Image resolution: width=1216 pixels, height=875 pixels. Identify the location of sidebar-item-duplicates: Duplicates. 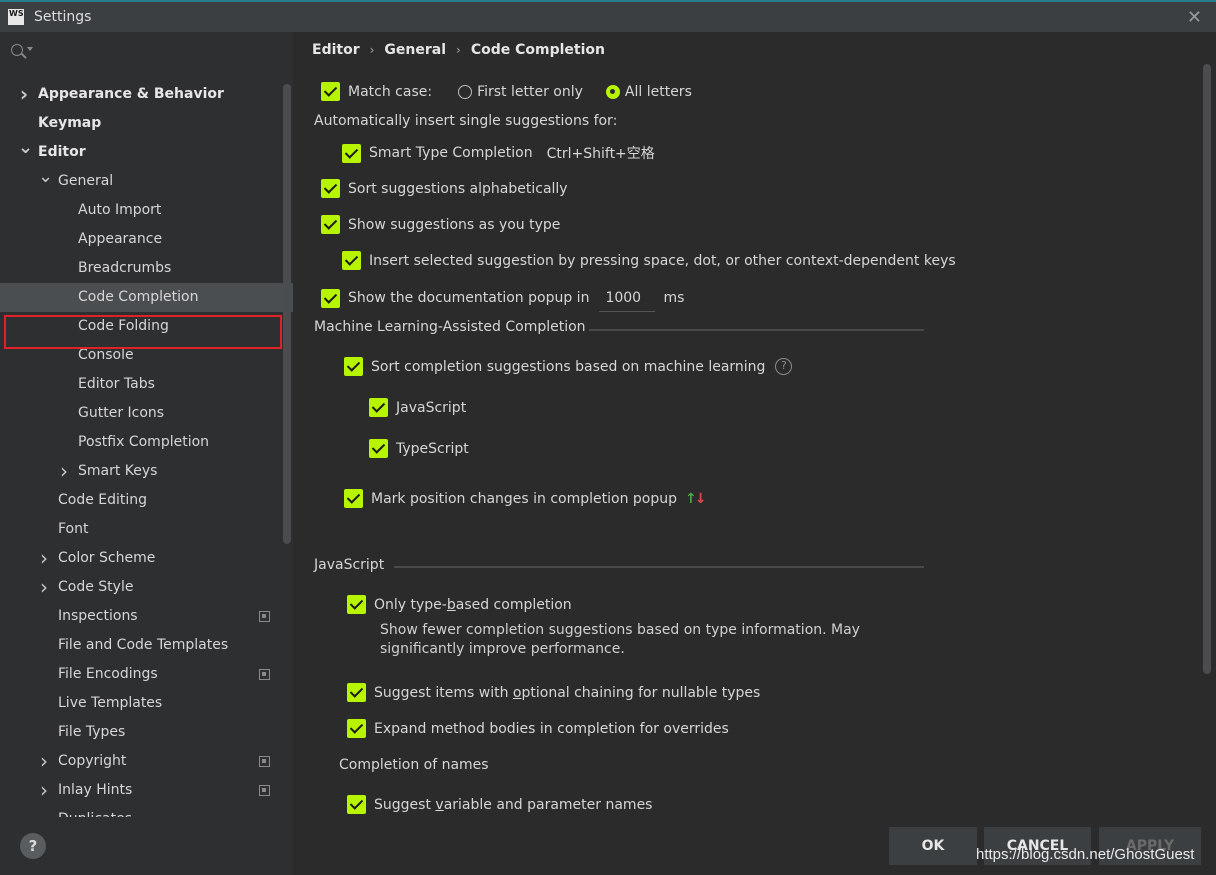
(146, 811).